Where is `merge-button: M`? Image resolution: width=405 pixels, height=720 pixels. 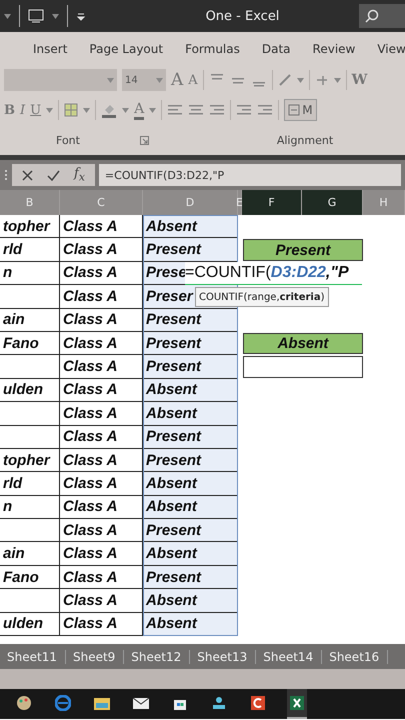
merge-button: M is located at coordinates (300, 110).